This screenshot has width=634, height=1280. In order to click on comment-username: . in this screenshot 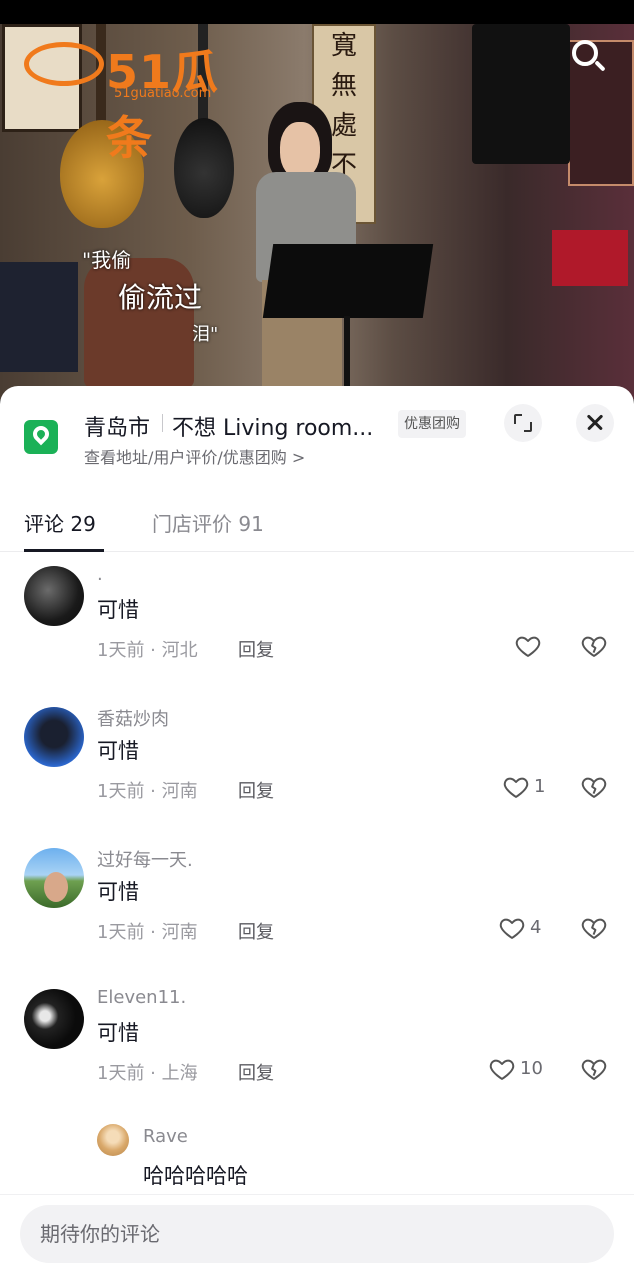, I will do `click(100, 574)`.